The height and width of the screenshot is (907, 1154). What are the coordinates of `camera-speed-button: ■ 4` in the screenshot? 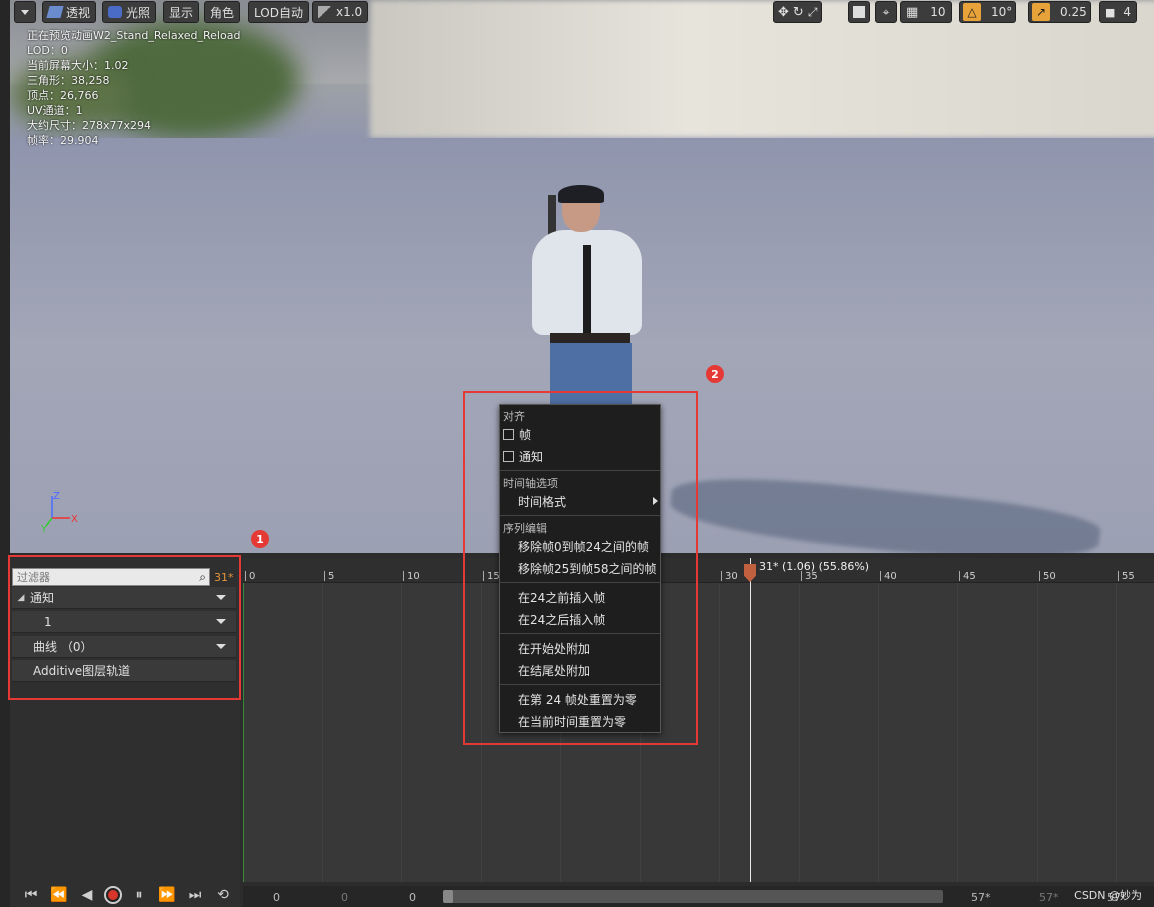 It's located at (1118, 12).